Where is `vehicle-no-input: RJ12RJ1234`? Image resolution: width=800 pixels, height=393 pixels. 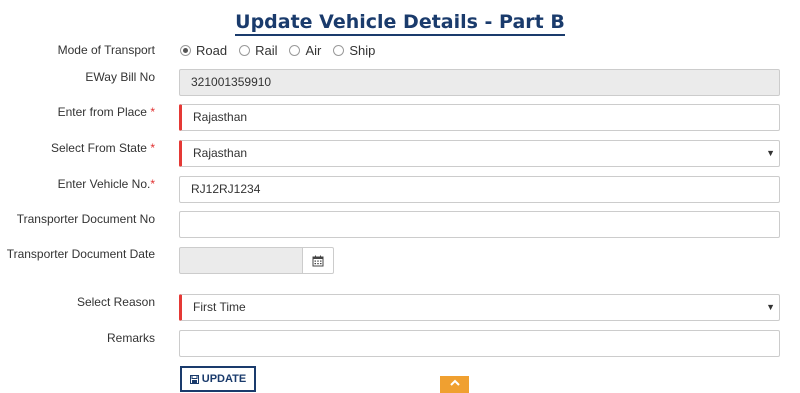 vehicle-no-input: RJ12RJ1234 is located at coordinates (479, 189).